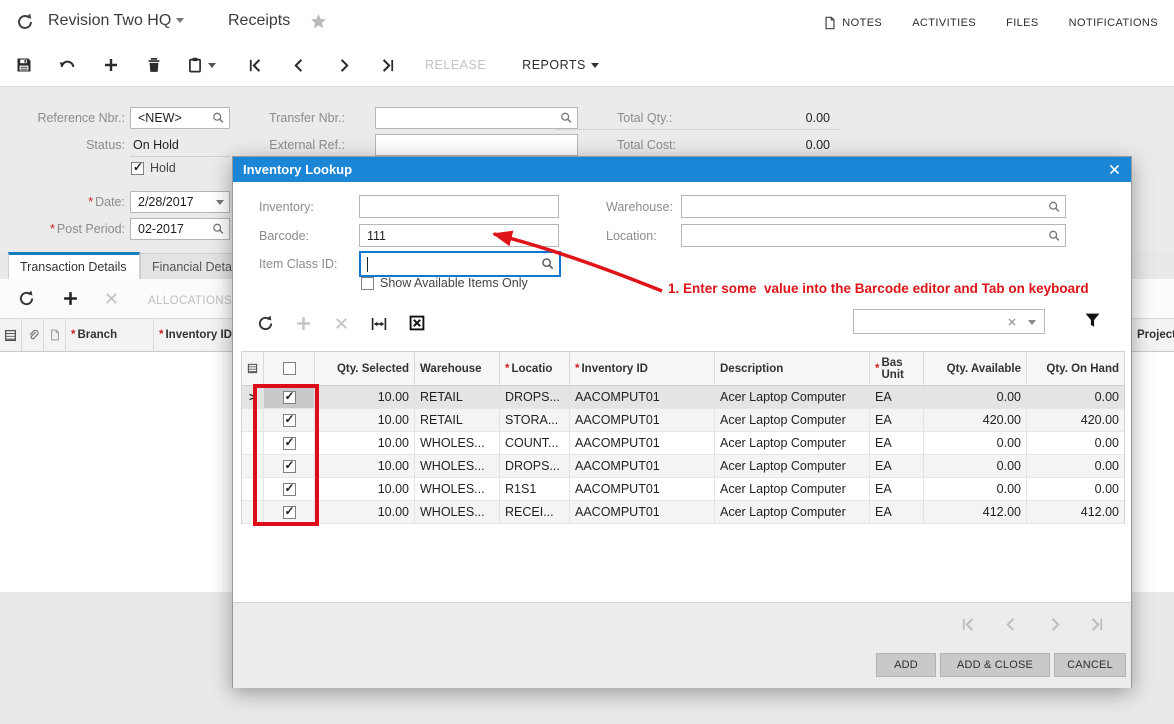 The height and width of the screenshot is (724, 1174). I want to click on activities-link: ACTIVITIES, so click(944, 23).